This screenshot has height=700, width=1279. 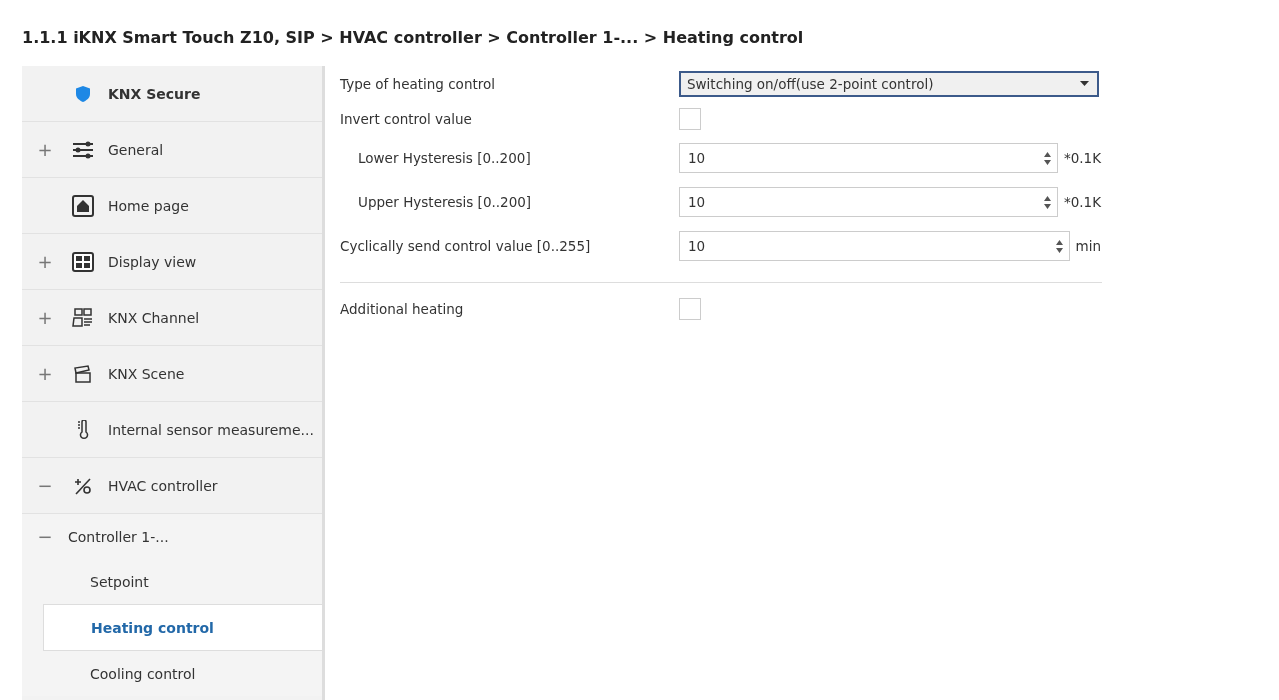 I want to click on thermometer-icon, so click(x=83, y=429).